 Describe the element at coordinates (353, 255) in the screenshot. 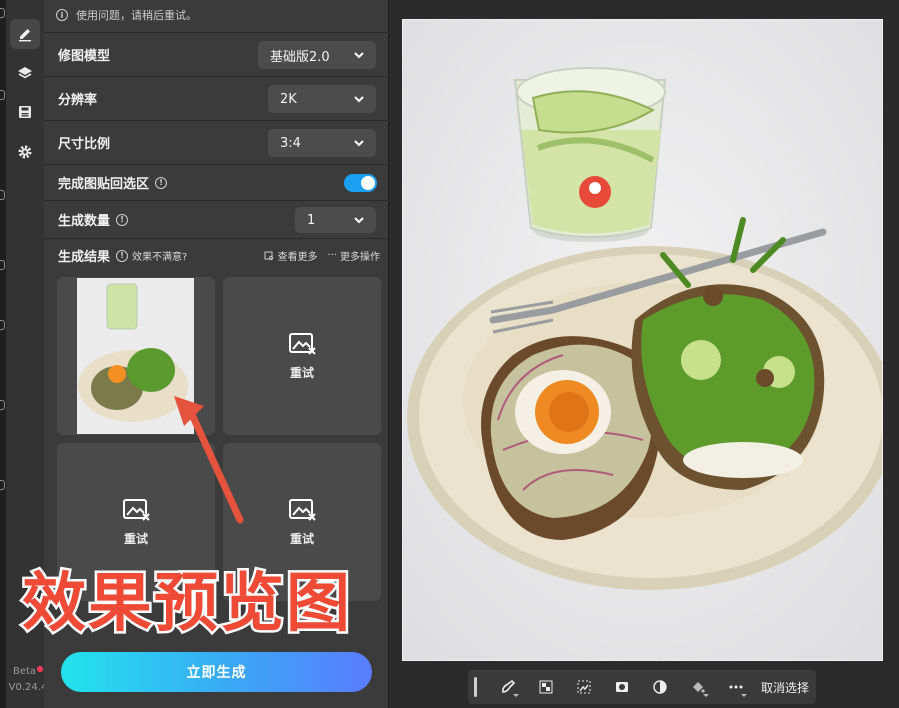

I see `more-actions-button: ··· 更多操作` at that location.